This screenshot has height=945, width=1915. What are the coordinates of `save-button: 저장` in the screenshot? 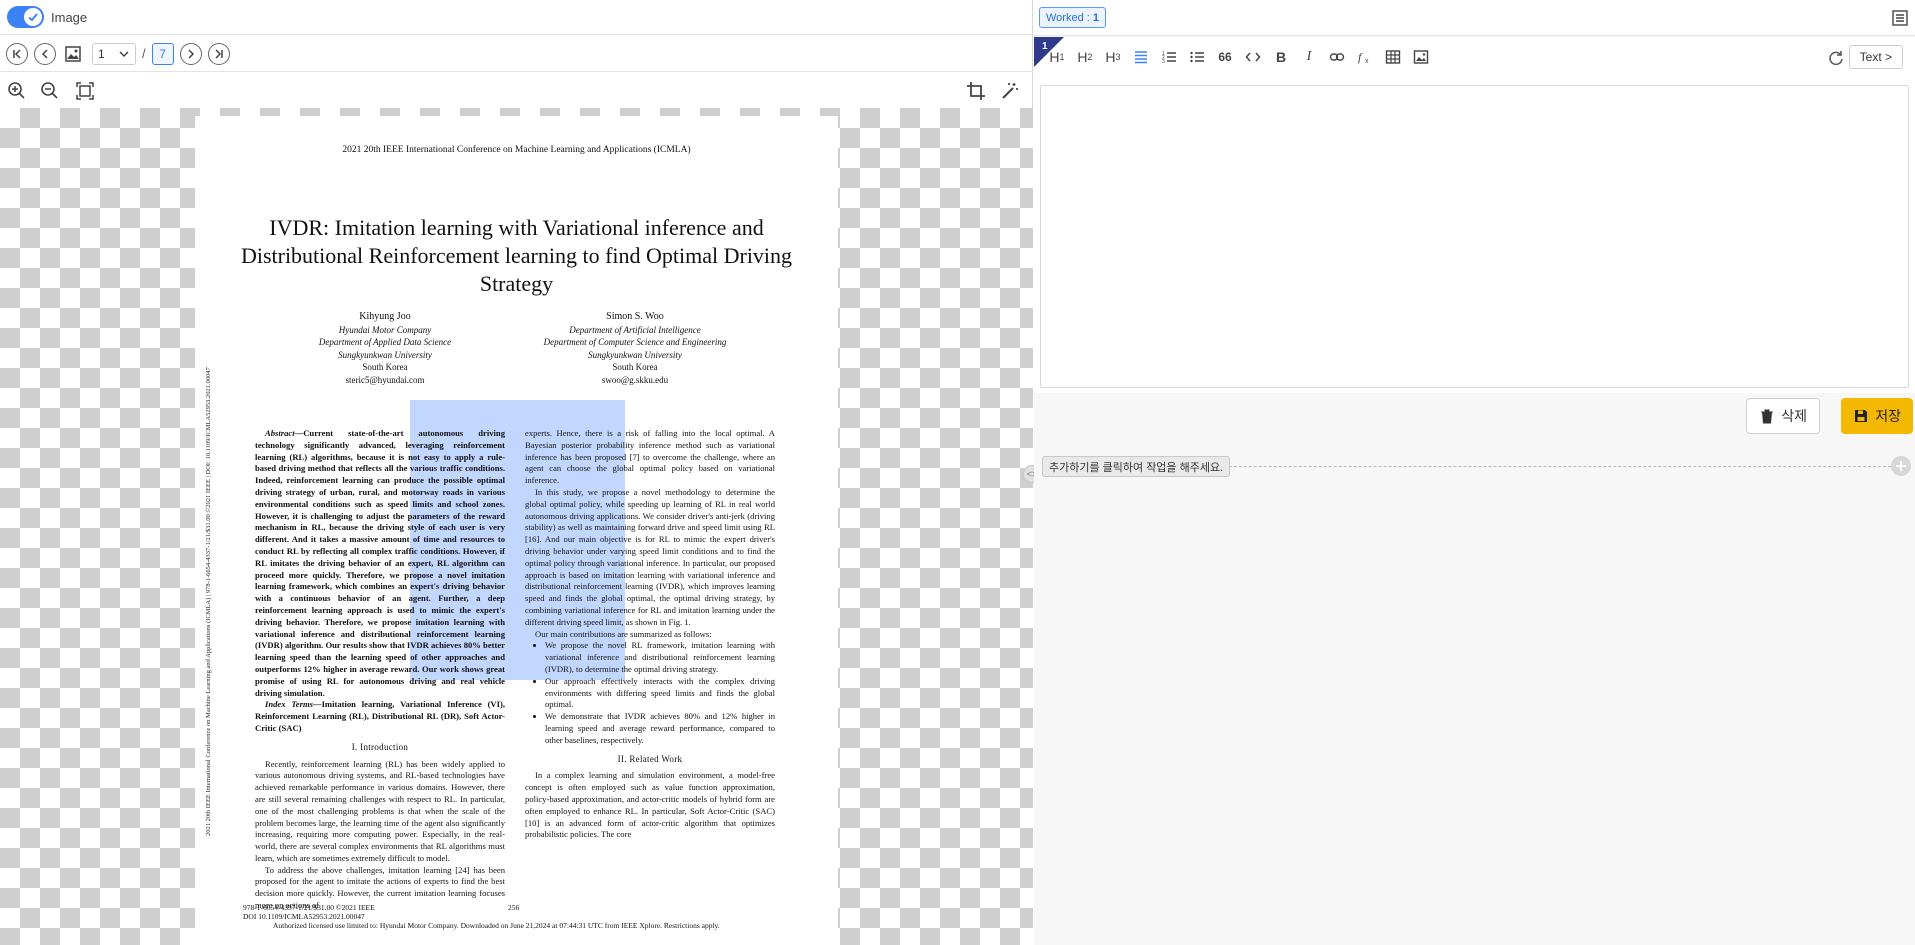 It's located at (1877, 416).